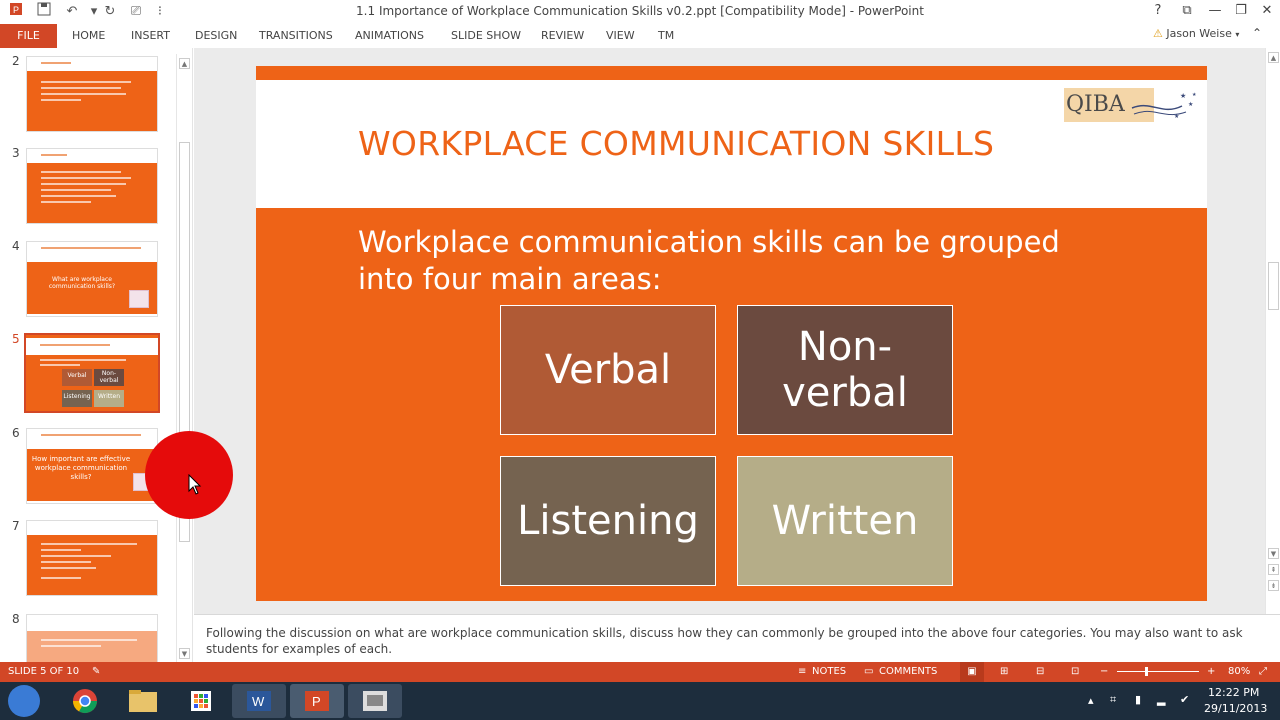  What do you see at coordinates (16, 61) in the screenshot?
I see `slide-number: 2` at bounding box center [16, 61].